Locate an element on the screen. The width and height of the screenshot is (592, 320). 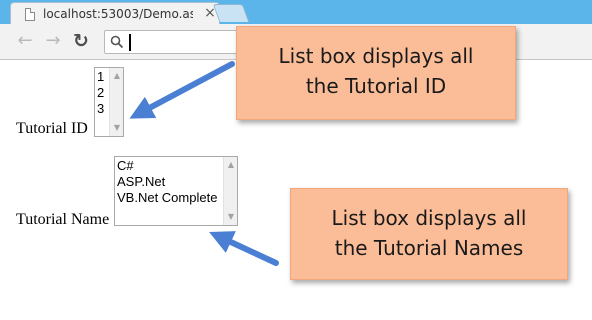
annotation-callout-tutorial-id: List box displays all the Tutorial ID is located at coordinates (376, 73).